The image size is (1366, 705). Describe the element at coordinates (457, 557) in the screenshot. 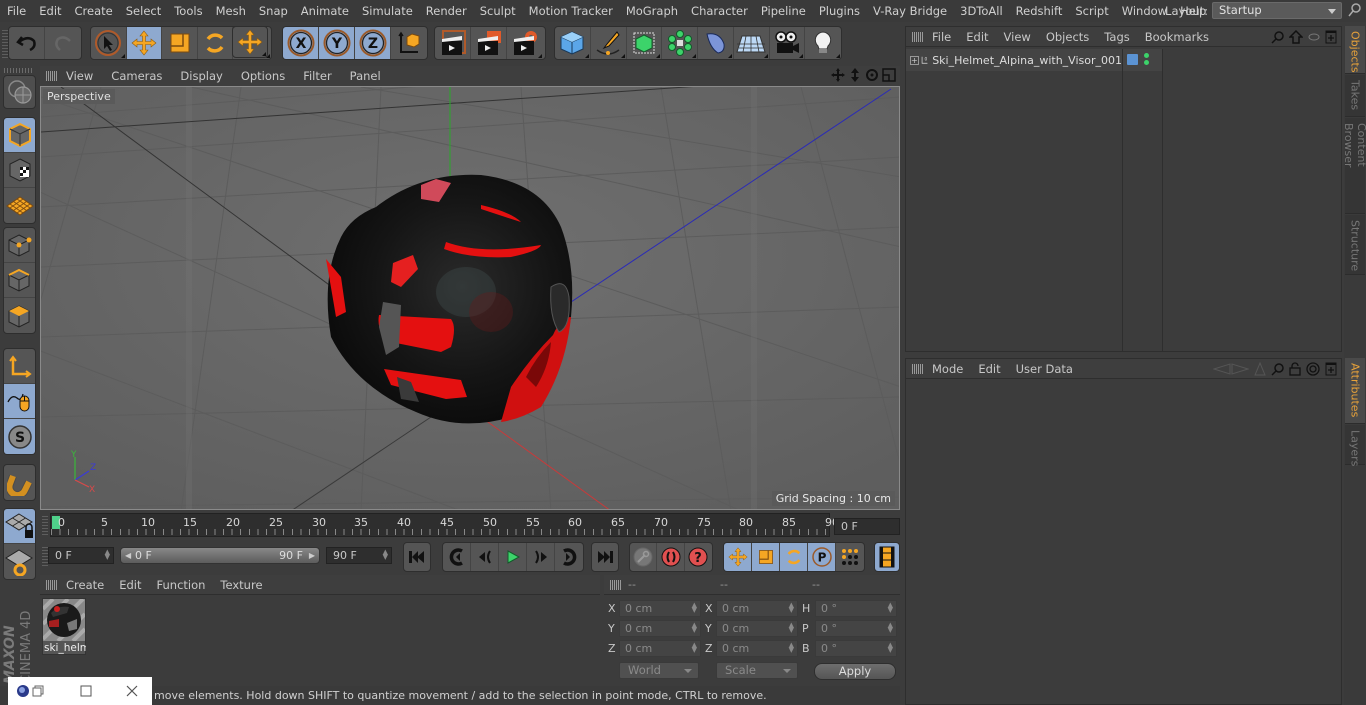

I see `prev-key-button` at that location.